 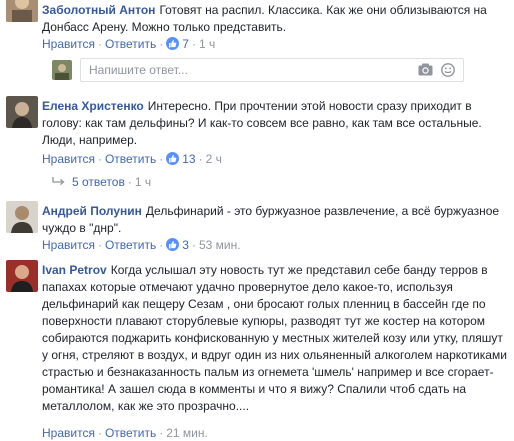 I want to click on camera-icon, so click(x=425, y=71).